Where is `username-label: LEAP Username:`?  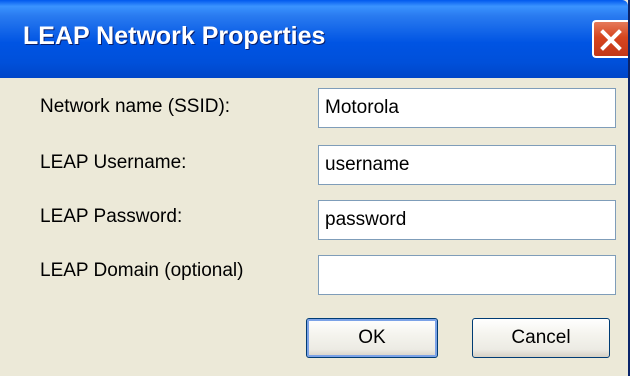
username-label: LEAP Username: is located at coordinates (113, 162).